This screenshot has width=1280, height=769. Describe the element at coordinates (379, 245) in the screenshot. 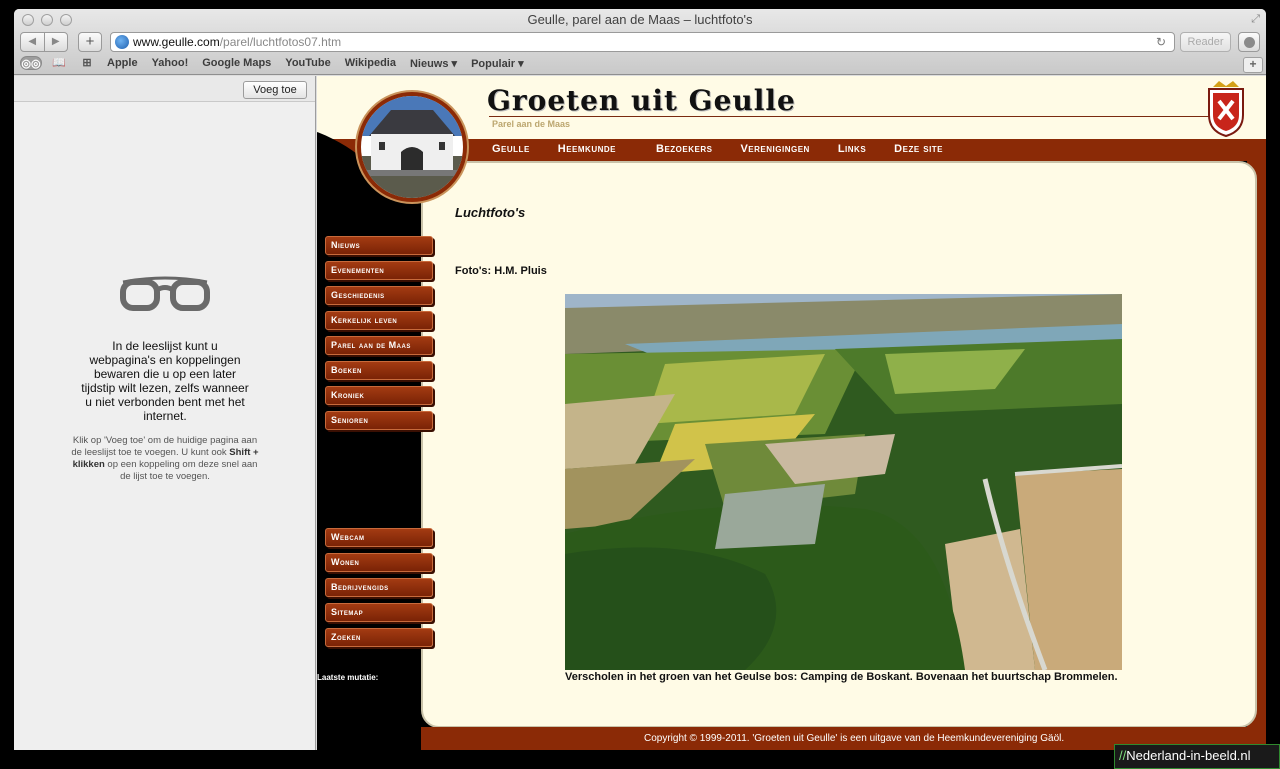

I see `nav-nieuws: Nieuws` at that location.